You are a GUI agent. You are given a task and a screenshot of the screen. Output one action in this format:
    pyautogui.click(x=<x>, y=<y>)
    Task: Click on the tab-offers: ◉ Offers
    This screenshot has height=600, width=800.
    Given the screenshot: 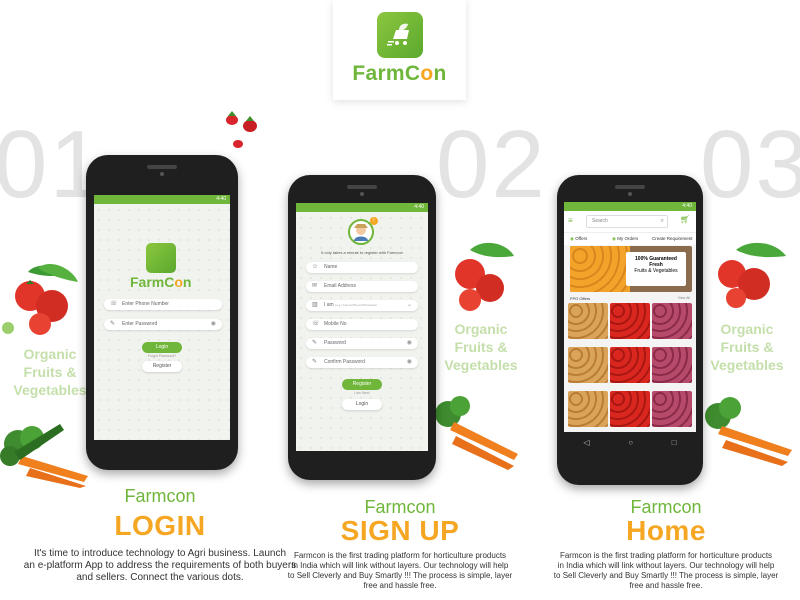 What is the action you would take?
    pyautogui.click(x=578, y=239)
    